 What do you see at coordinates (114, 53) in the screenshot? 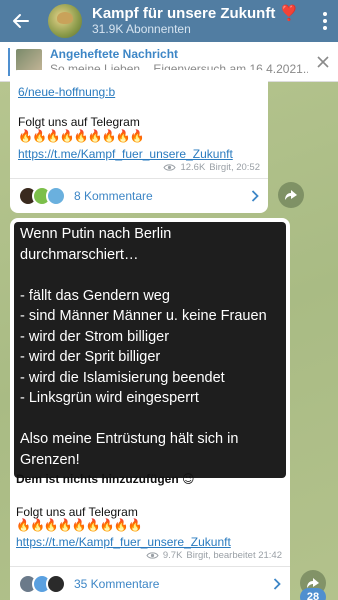
I see `pinned-title: Angeheftete Nachricht` at bounding box center [114, 53].